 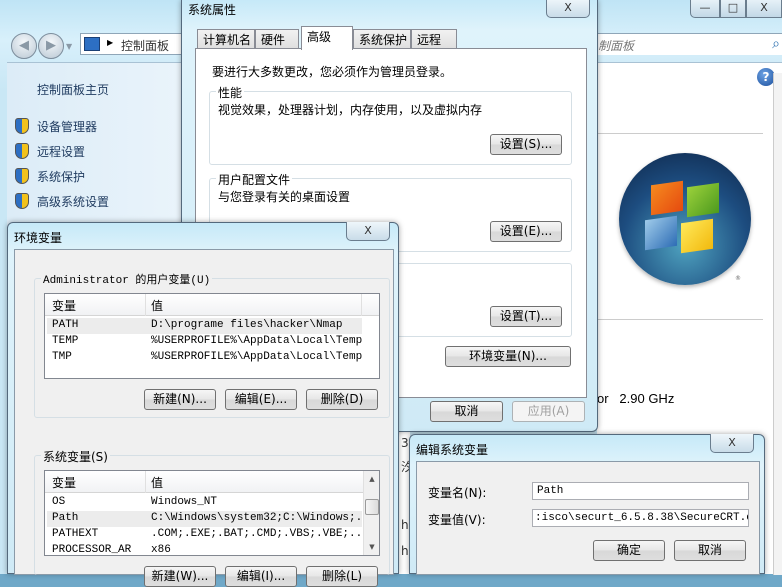 What do you see at coordinates (457, 493) in the screenshot?
I see `variable-name-label: 变量名(N):` at bounding box center [457, 493].